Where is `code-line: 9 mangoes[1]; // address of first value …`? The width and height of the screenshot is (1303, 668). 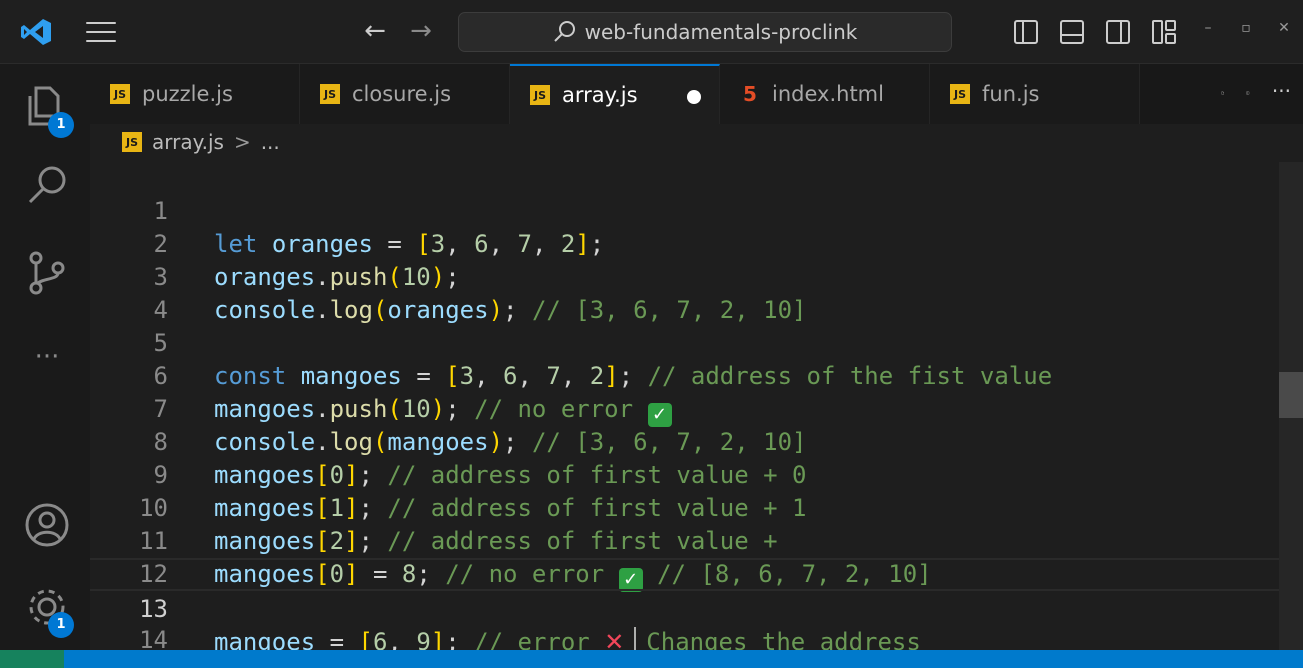
code-line: 9 mangoes[1]; // address of first value … is located at coordinates (685, 474).